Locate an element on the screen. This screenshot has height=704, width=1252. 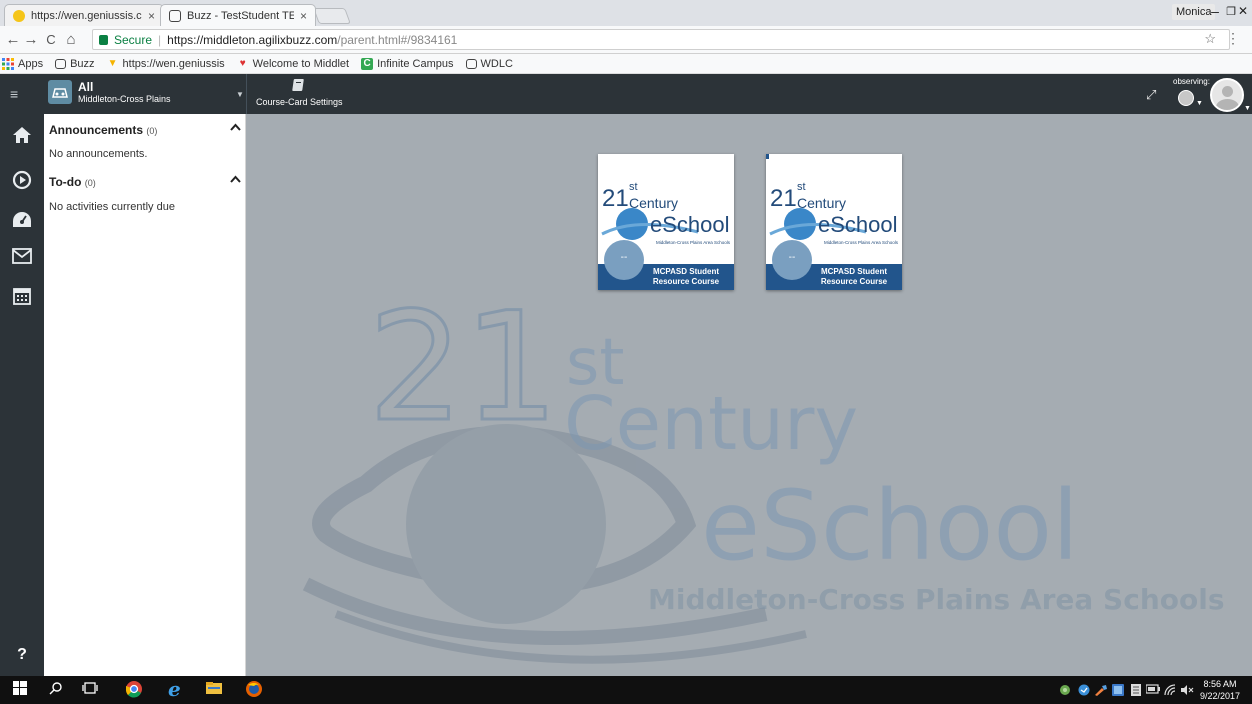
home-icon: ⌂ is located at coordinates (71, 39).